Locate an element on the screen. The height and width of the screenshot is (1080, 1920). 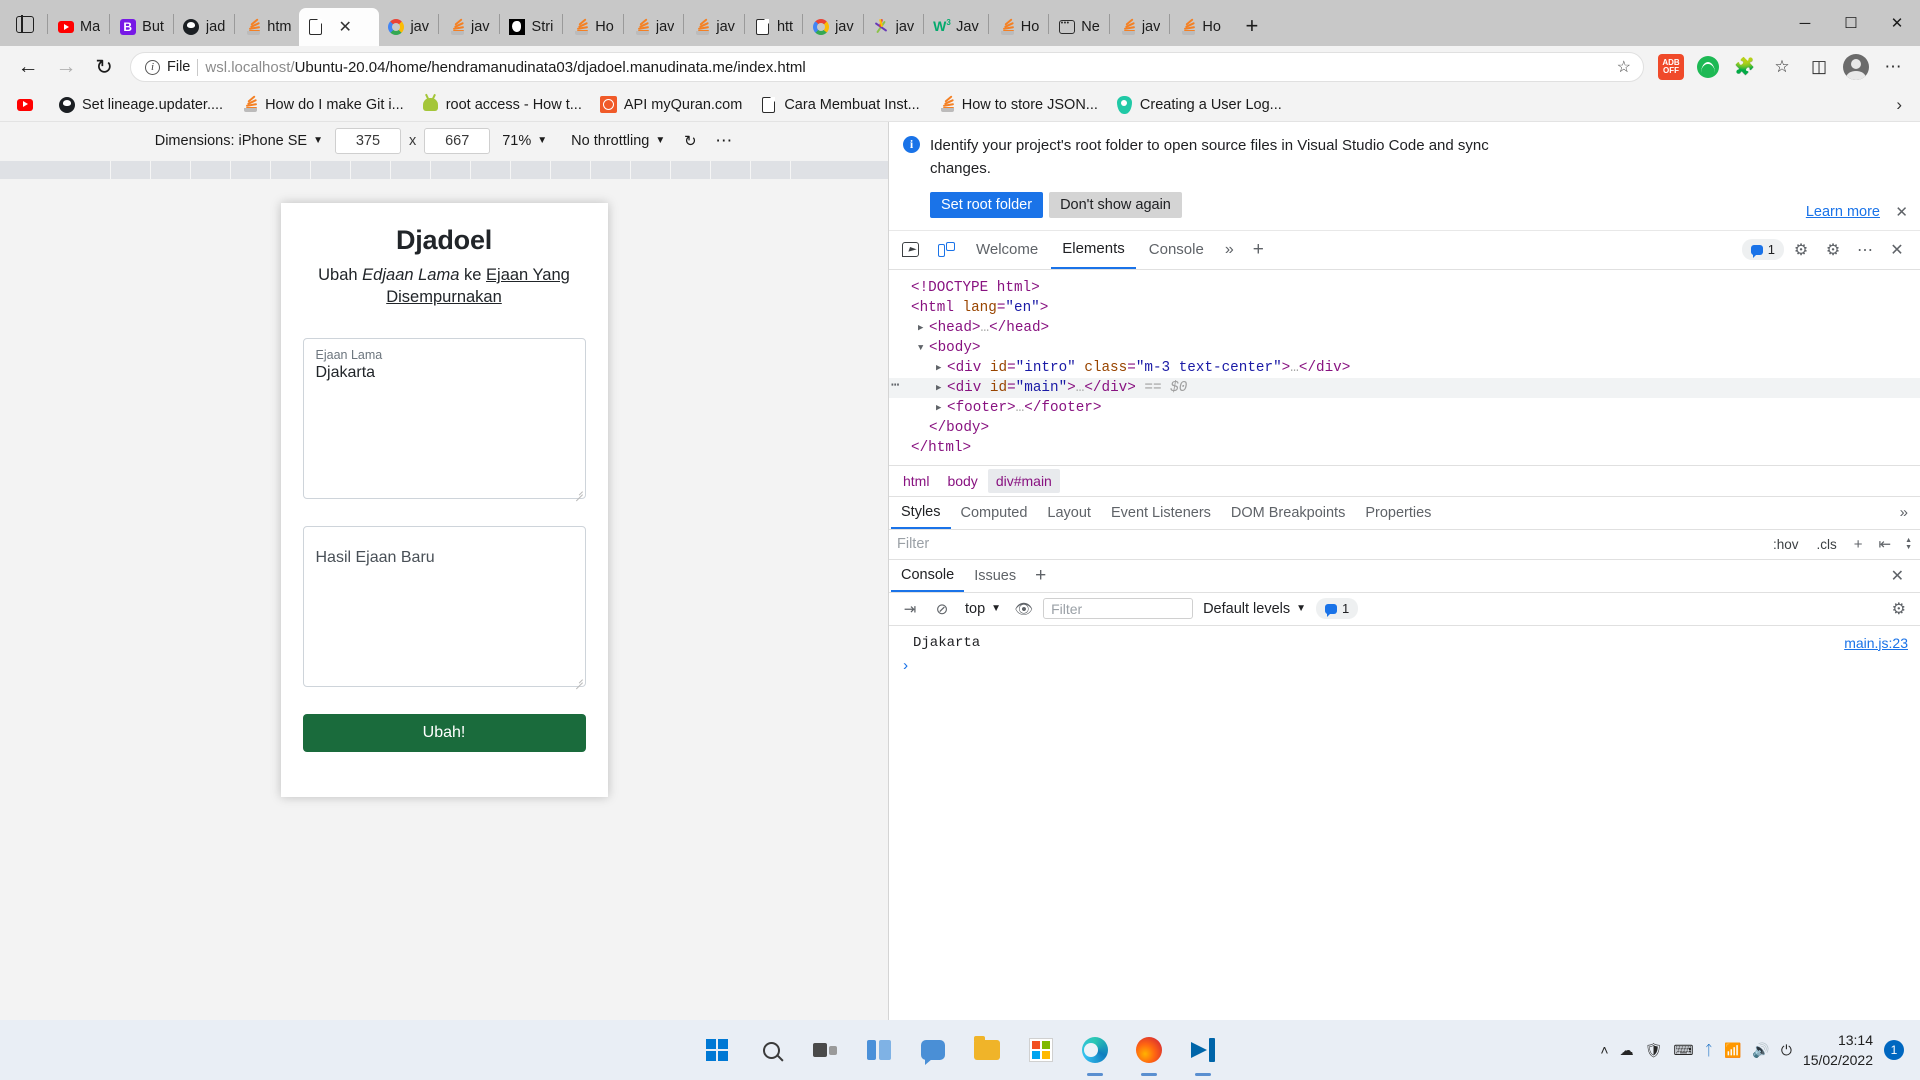
dom-node-row: ▶ <head>…</head> is located at coordinates (1404, 328).